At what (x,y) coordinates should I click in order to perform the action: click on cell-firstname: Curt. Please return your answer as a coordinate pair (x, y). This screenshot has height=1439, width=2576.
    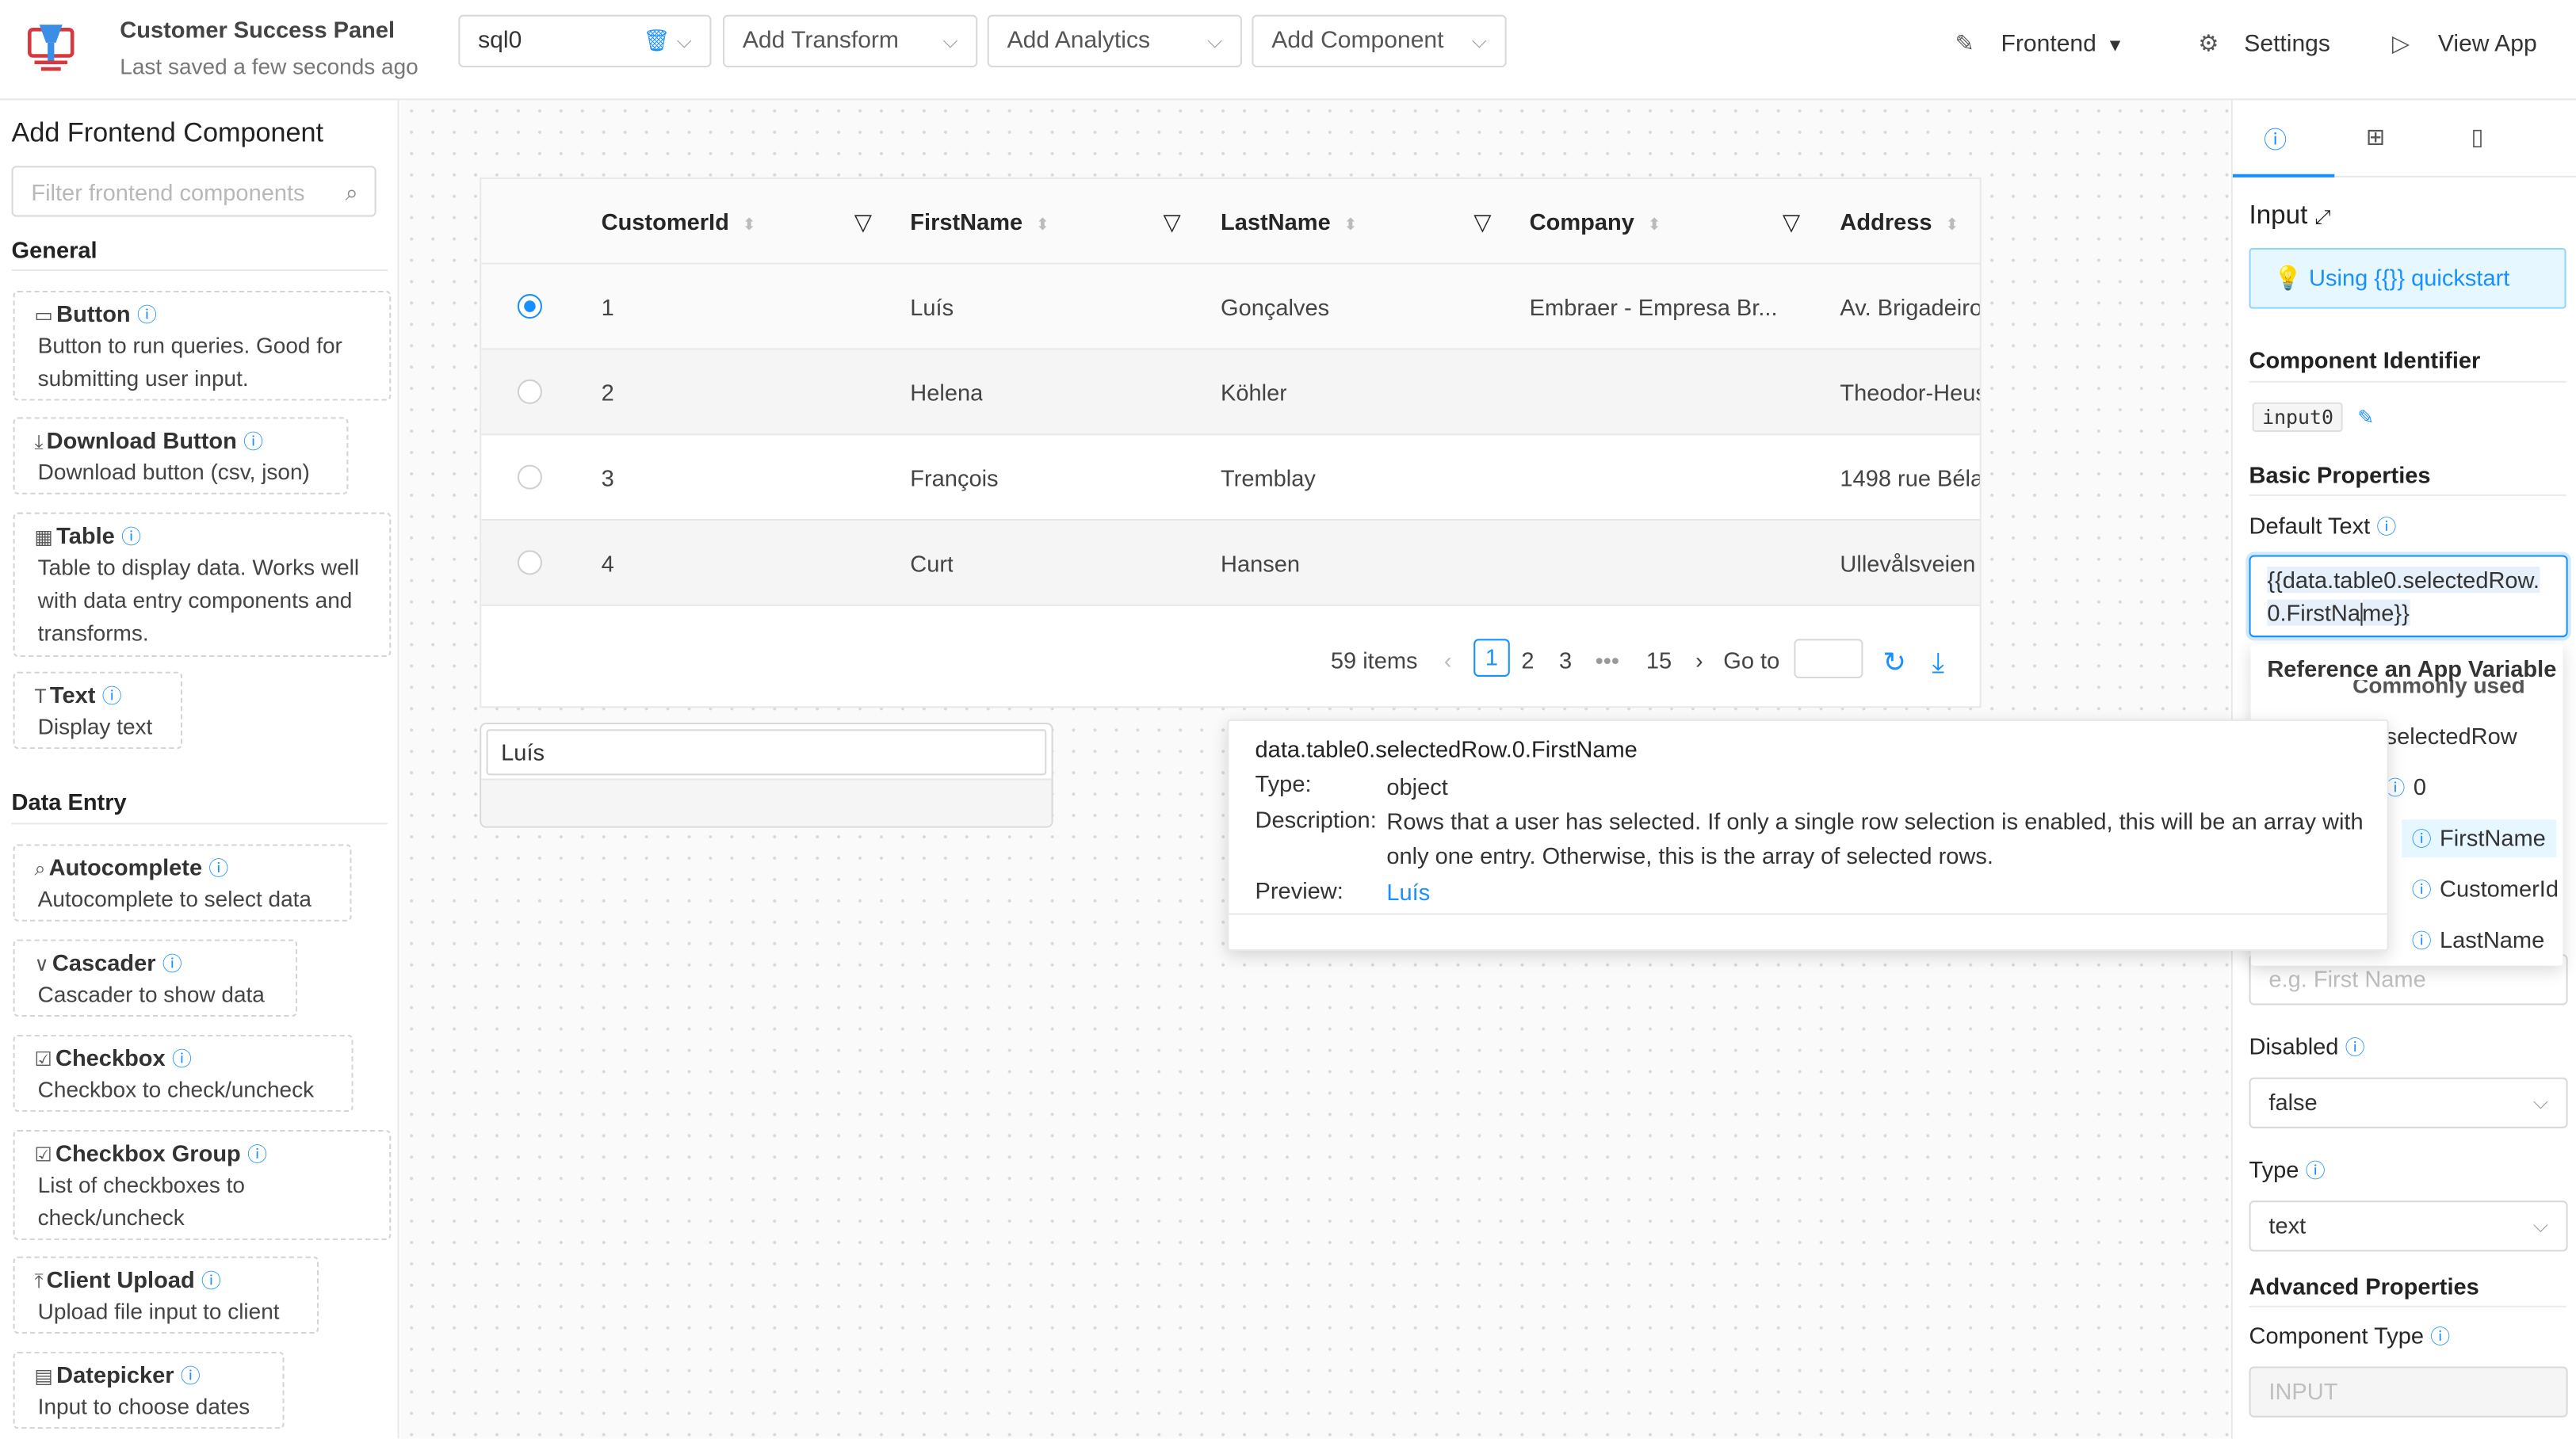
    Looking at the image, I should click on (932, 563).